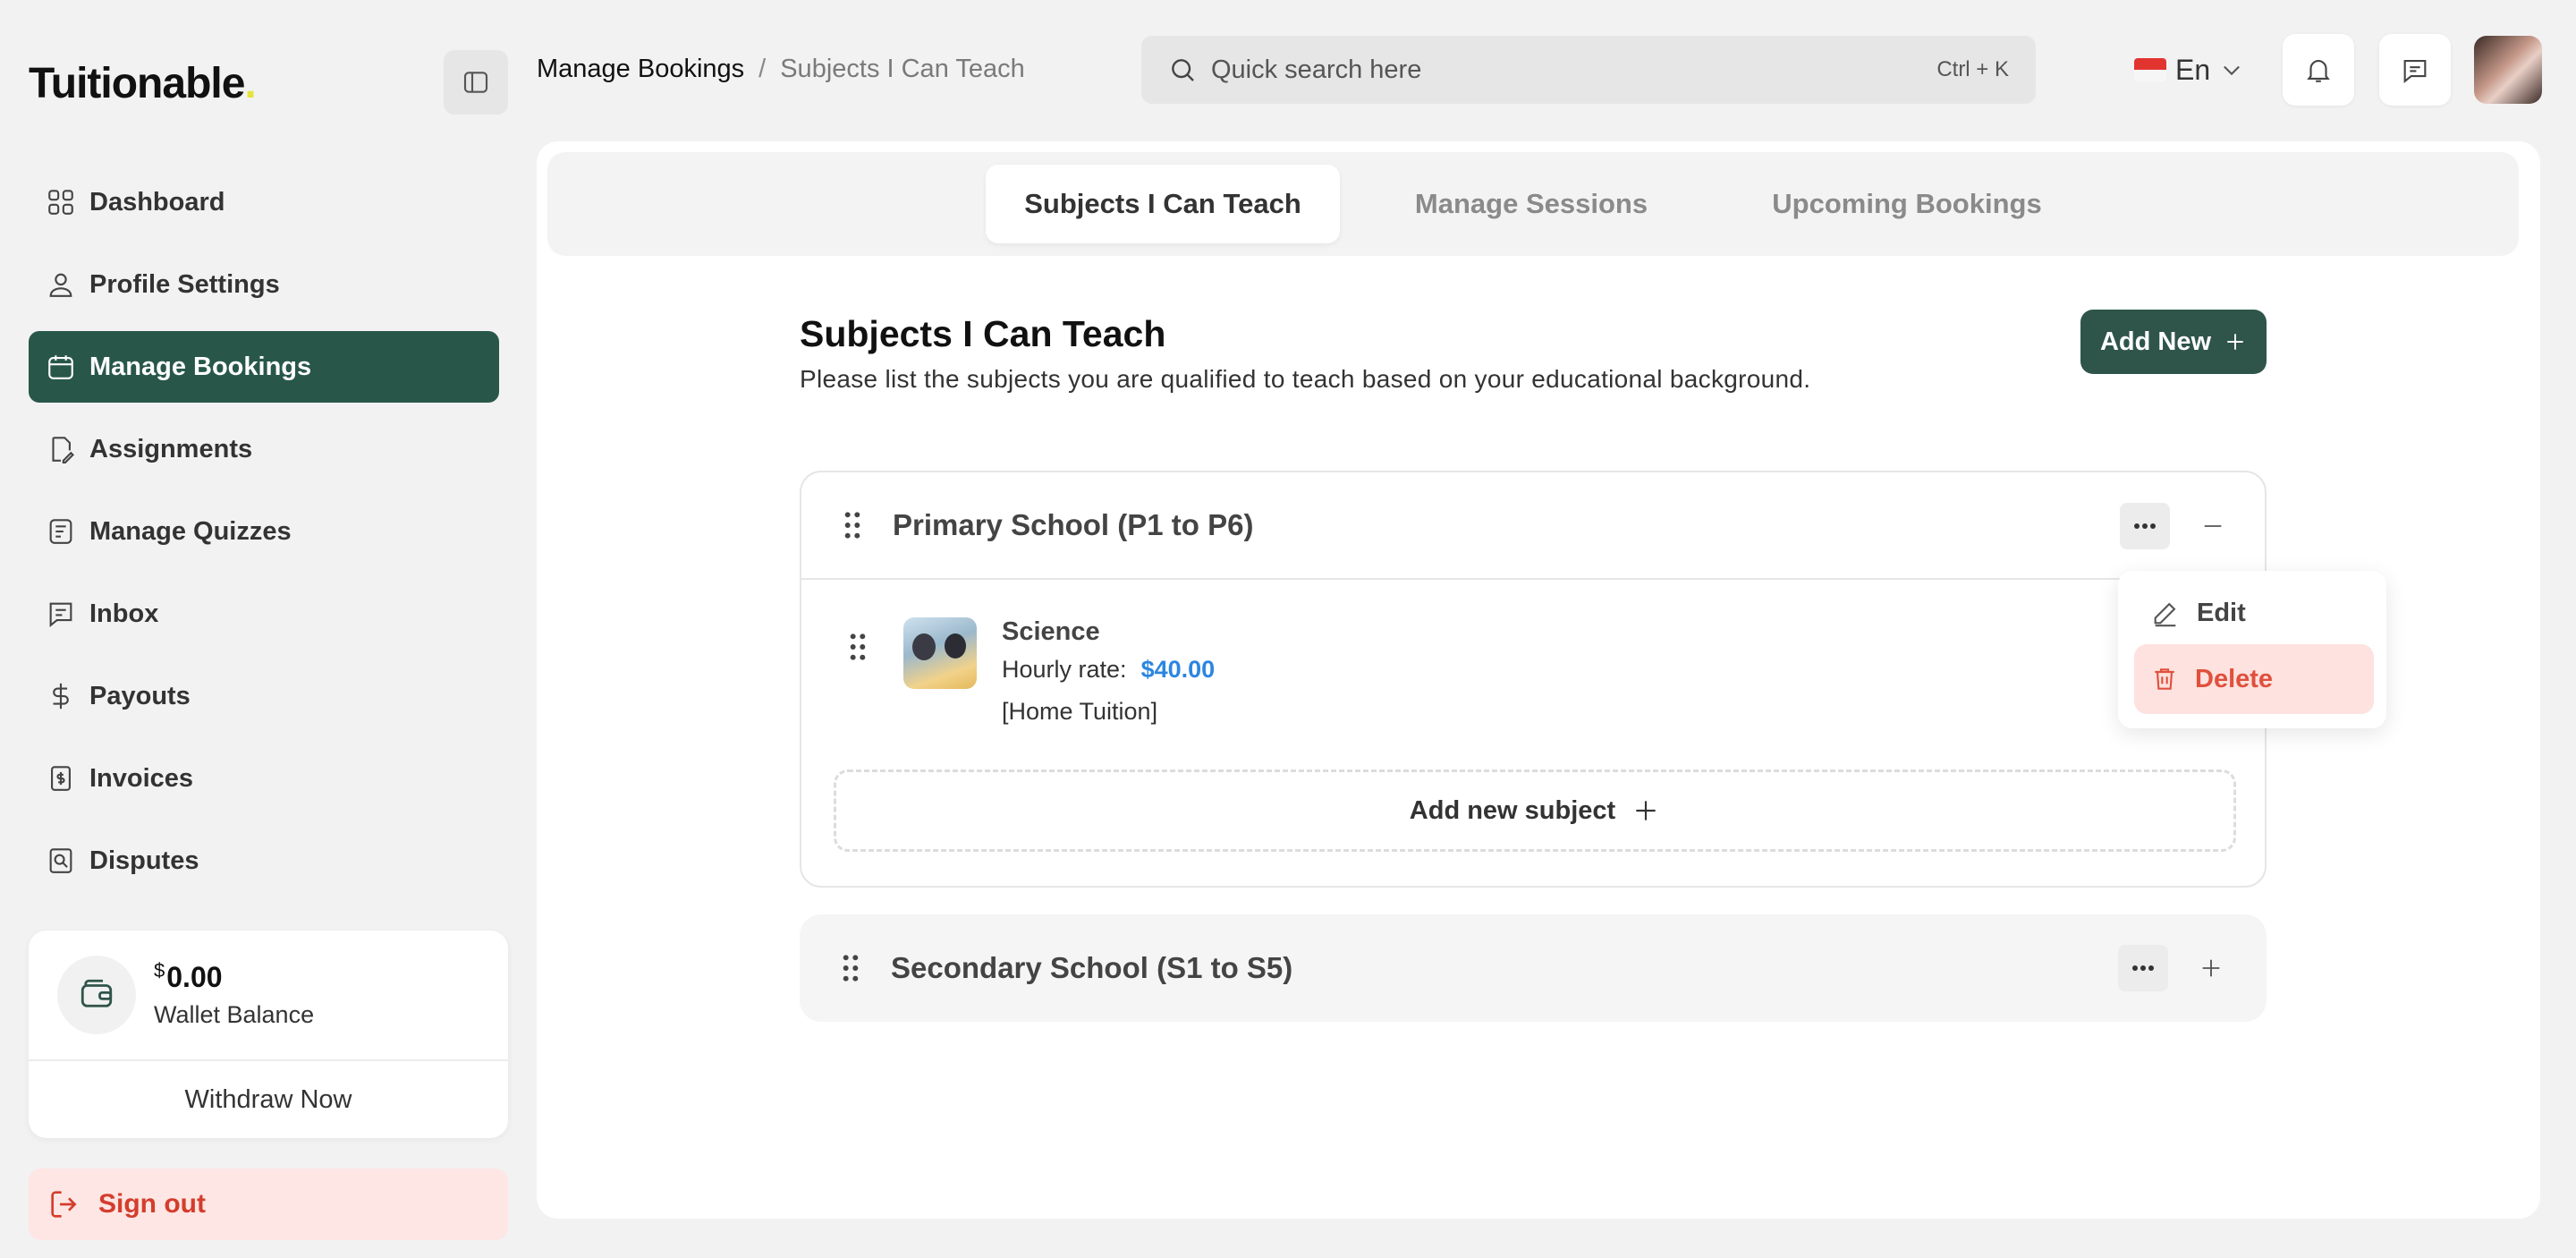 The width and height of the screenshot is (2576, 1258). What do you see at coordinates (157, 202) in the screenshot?
I see `sidebar-item-label: Dashboard` at bounding box center [157, 202].